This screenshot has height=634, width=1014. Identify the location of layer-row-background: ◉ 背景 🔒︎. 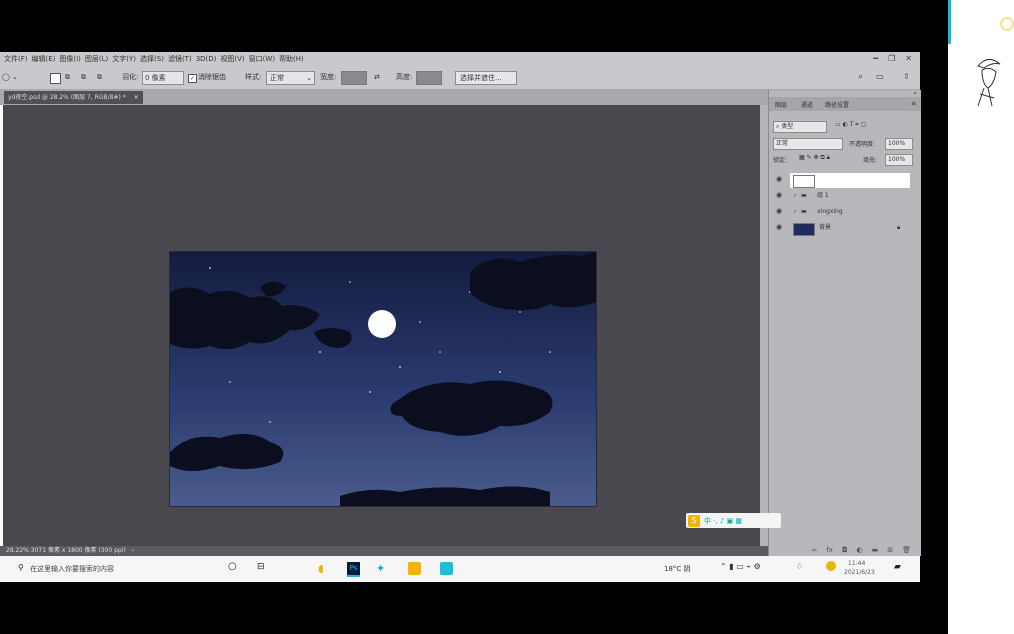
(841, 228).